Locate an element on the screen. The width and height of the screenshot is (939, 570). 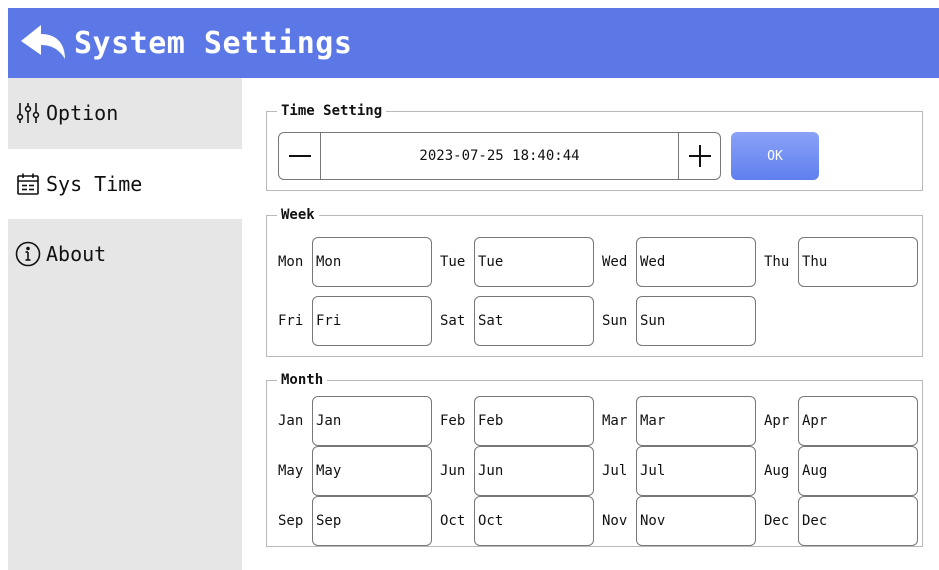
week-cell: Wed Wed is located at coordinates (679, 262).